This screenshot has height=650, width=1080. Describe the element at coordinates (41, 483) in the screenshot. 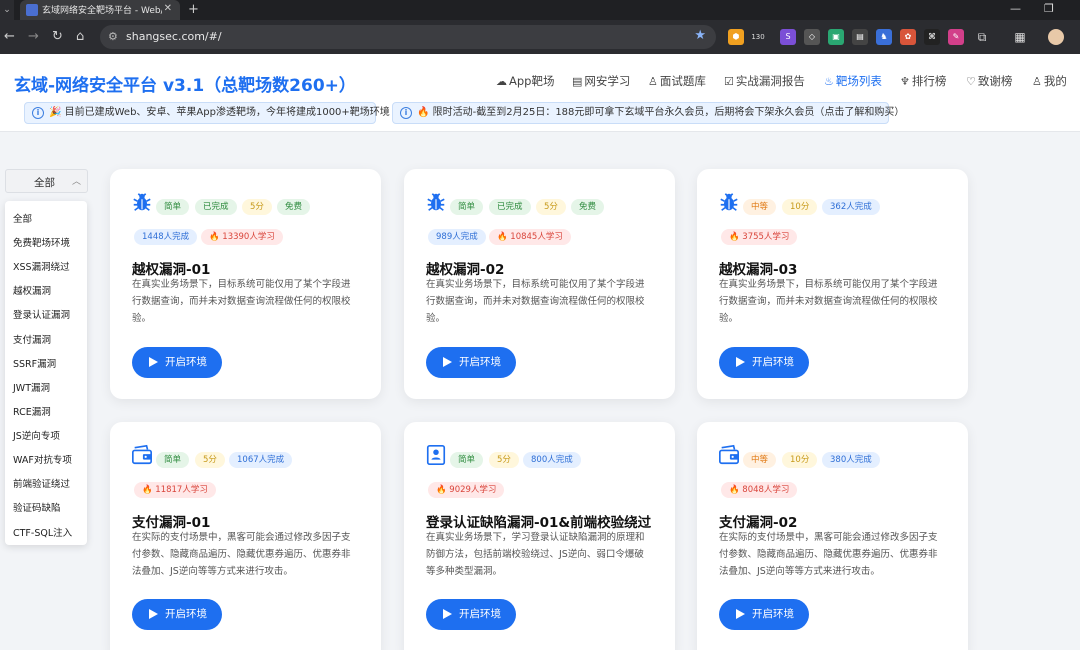

I see `dropdown-option: 前端验证绕过` at that location.